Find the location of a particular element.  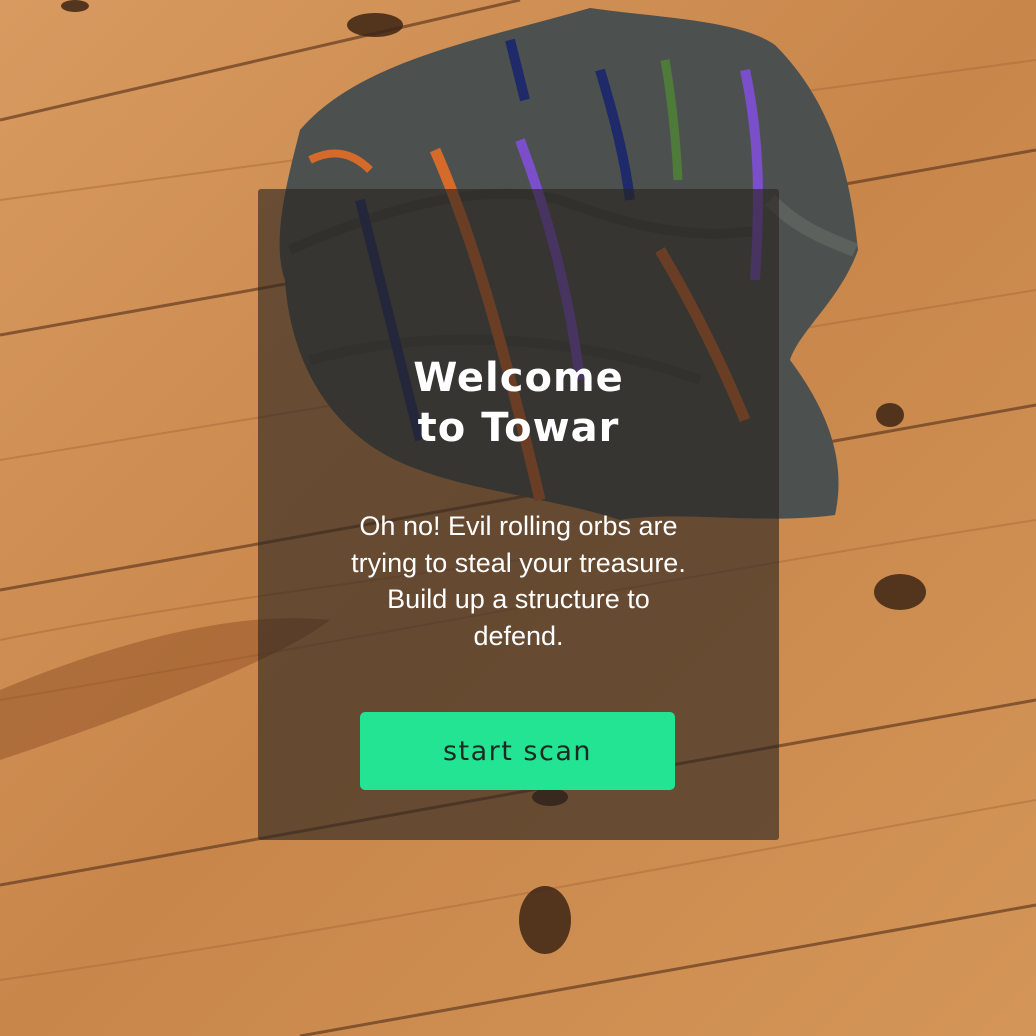

intro-message-line-3: Build up a structure to is located at coordinates (518, 599).